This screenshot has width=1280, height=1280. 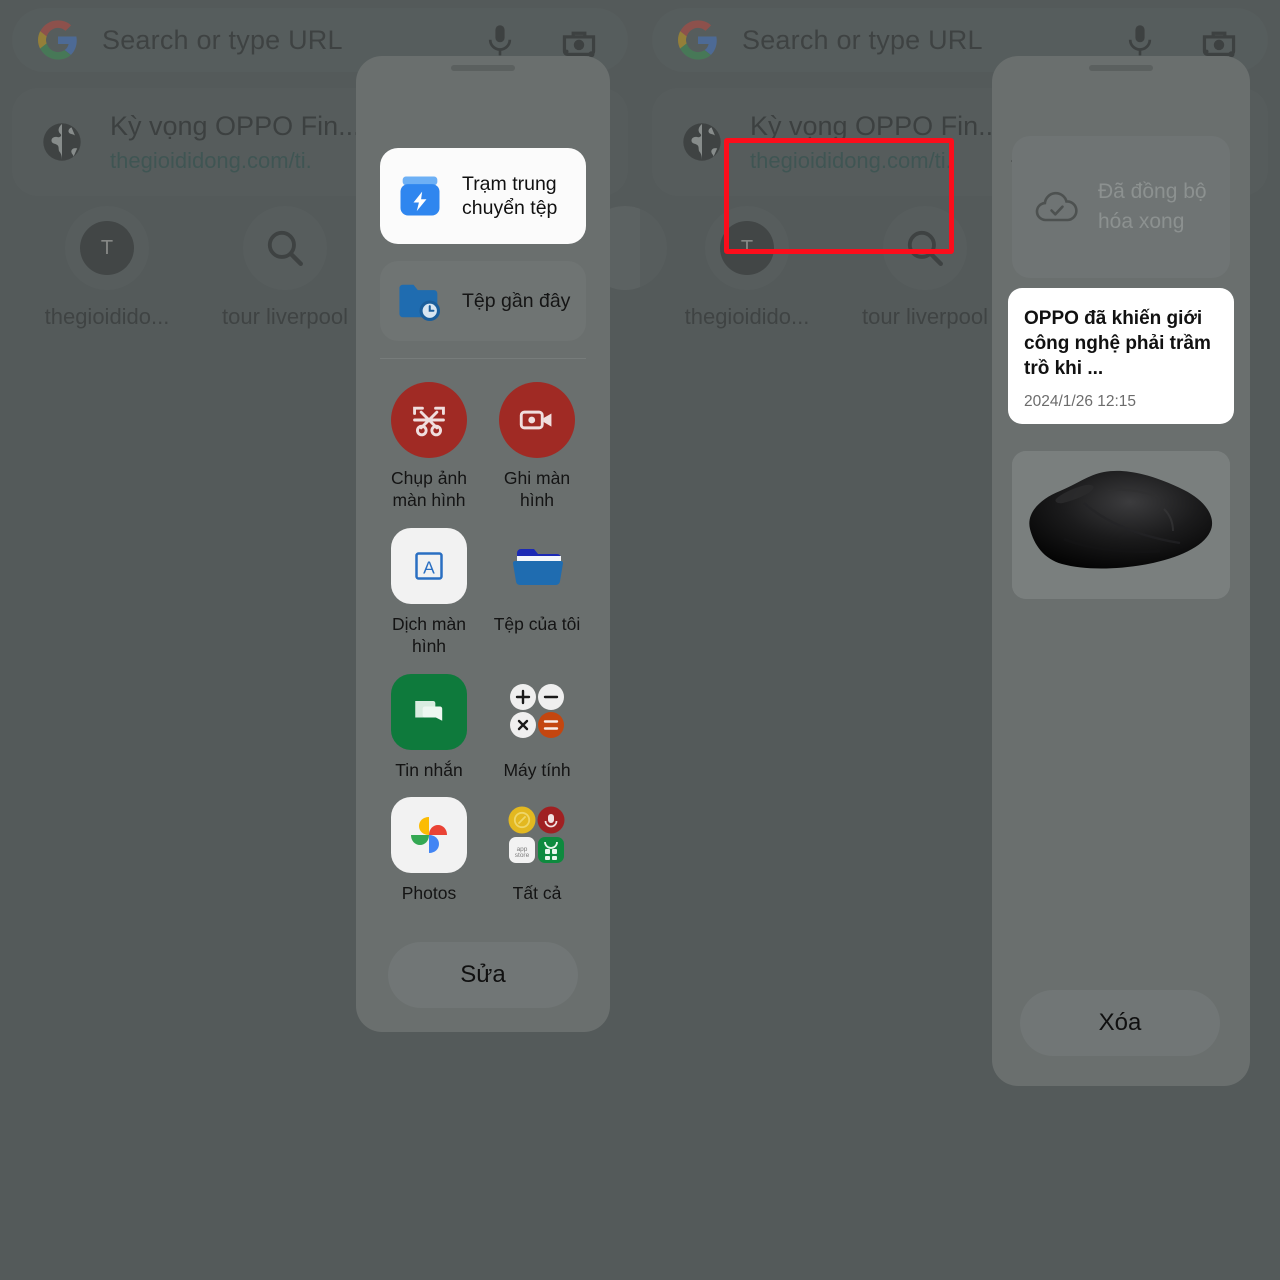 I want to click on tool-label: Dịch màn hình, so click(x=429, y=634).